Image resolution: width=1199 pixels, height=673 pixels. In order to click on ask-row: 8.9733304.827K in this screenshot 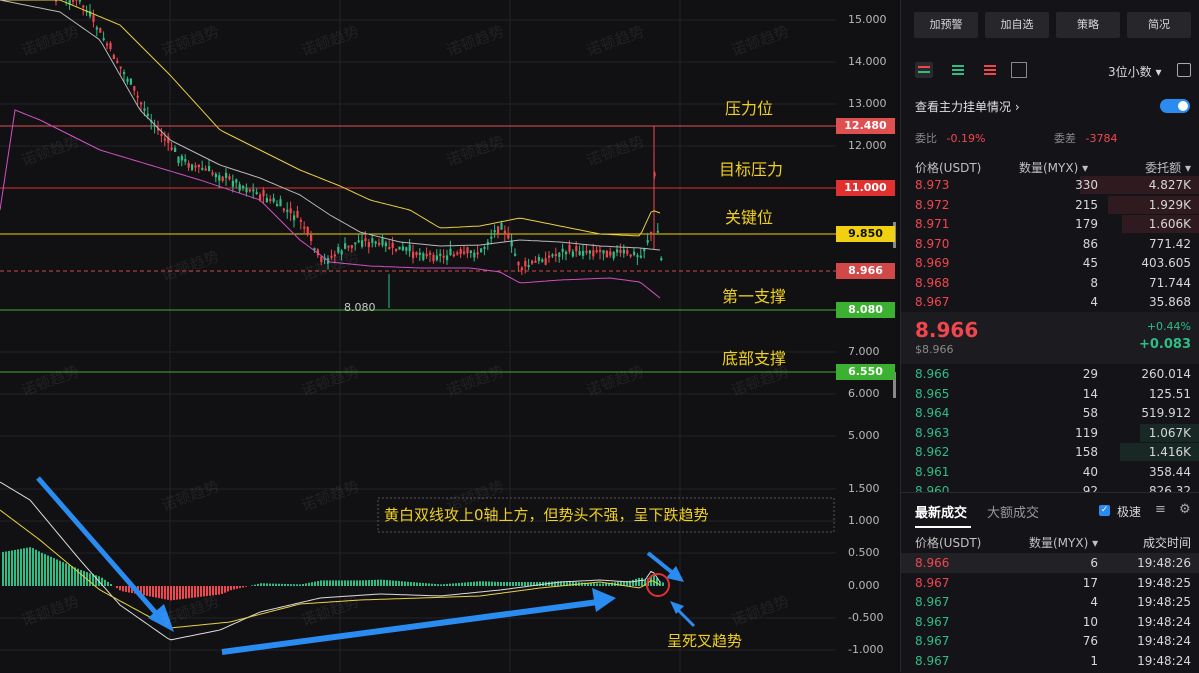, I will do `click(1050, 185)`.